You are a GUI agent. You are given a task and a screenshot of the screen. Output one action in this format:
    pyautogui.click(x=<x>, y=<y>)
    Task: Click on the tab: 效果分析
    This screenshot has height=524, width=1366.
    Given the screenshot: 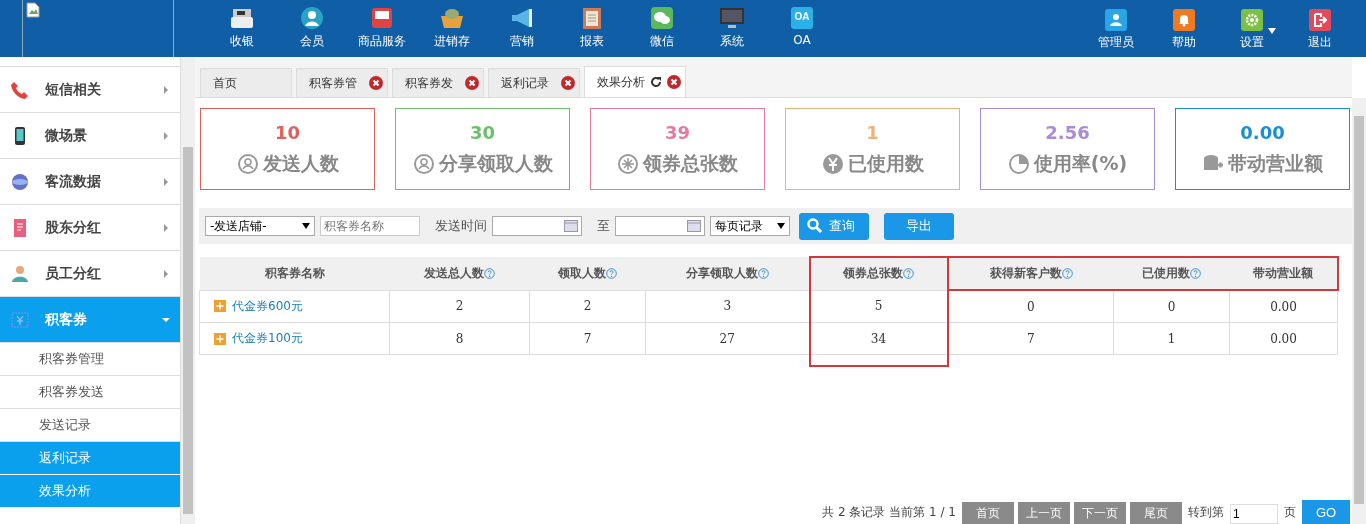 What is the action you would take?
    pyautogui.click(x=635, y=81)
    